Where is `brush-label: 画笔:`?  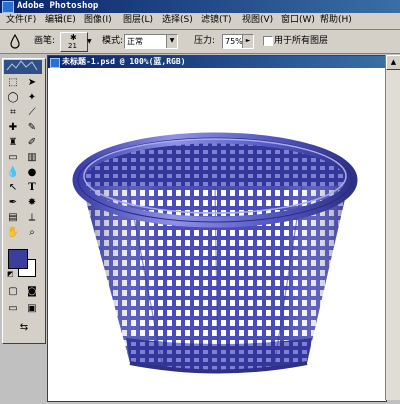 brush-label: 画笔: is located at coordinates (45, 41).